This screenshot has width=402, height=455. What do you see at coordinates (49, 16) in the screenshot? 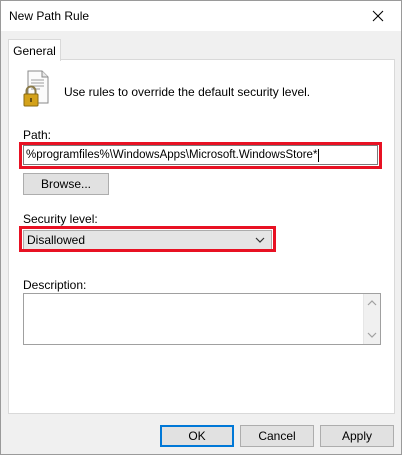
I see `window-title: New Path Rule` at bounding box center [49, 16].